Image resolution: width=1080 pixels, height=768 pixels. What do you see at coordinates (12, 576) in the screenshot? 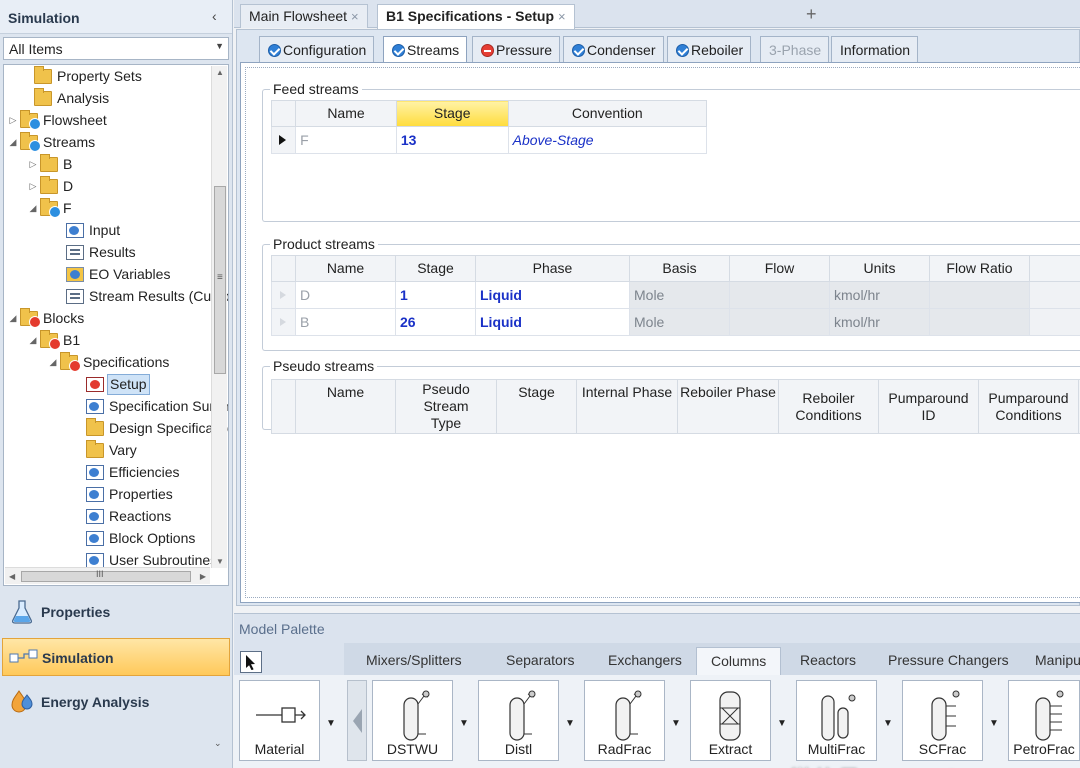
I see `scroll-left-icon: ◀` at bounding box center [12, 576].